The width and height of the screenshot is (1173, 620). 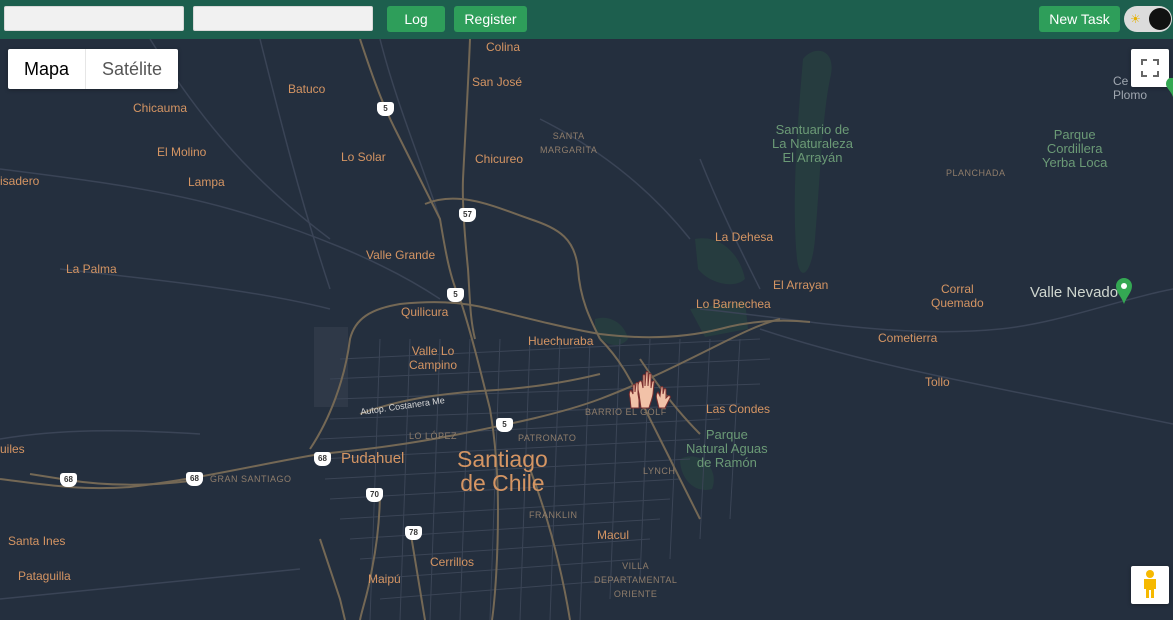 What do you see at coordinates (363, 157) in the screenshot?
I see `label-lo-solar: Lo Solar` at bounding box center [363, 157].